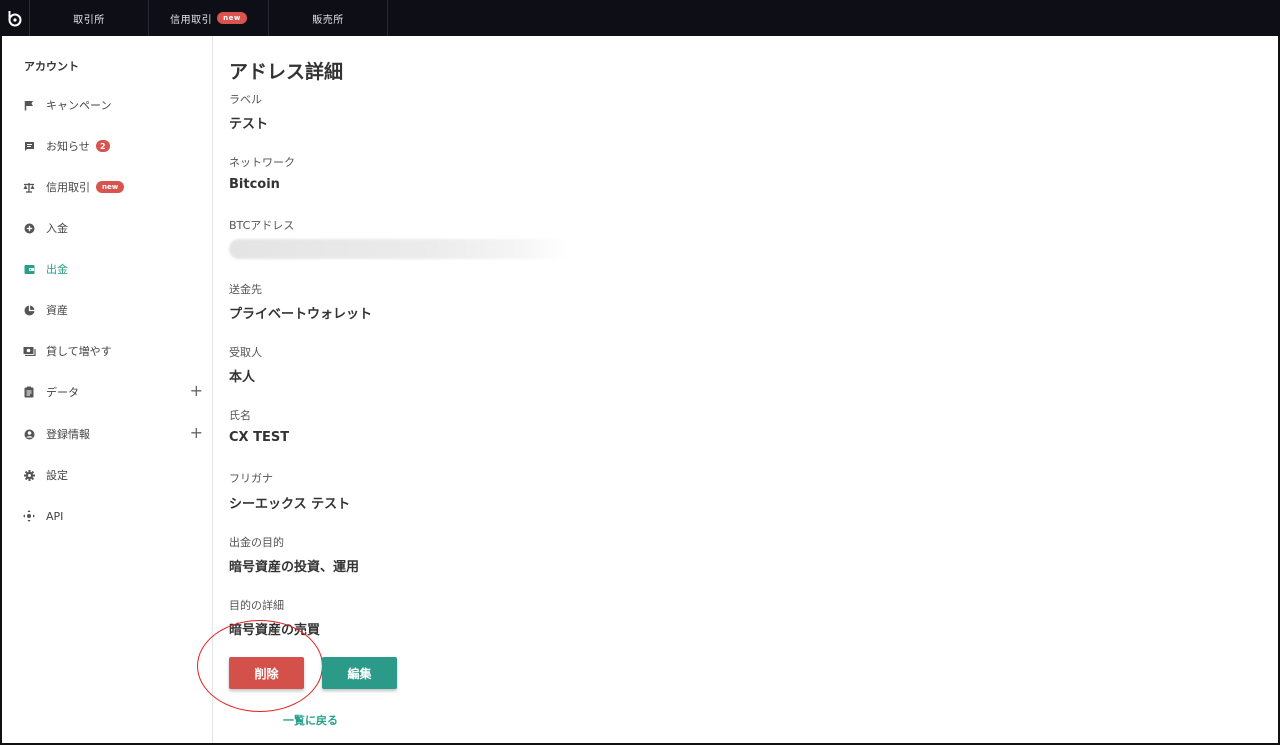 The height and width of the screenshot is (745, 1280). What do you see at coordinates (256, 542) in the screenshot?
I see `purpose-field-label: 出金の目的` at bounding box center [256, 542].